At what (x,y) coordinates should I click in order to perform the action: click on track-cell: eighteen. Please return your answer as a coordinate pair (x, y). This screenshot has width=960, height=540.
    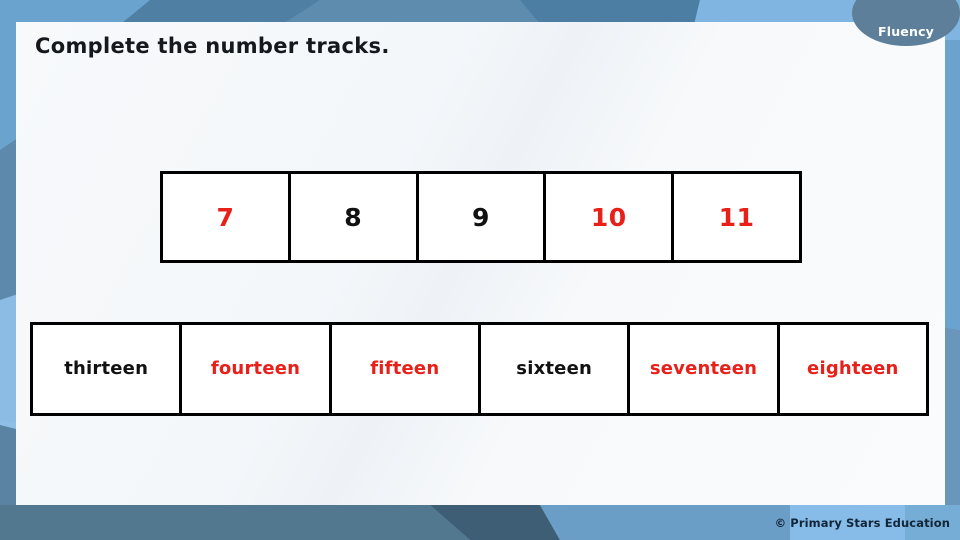
    Looking at the image, I should click on (853, 369).